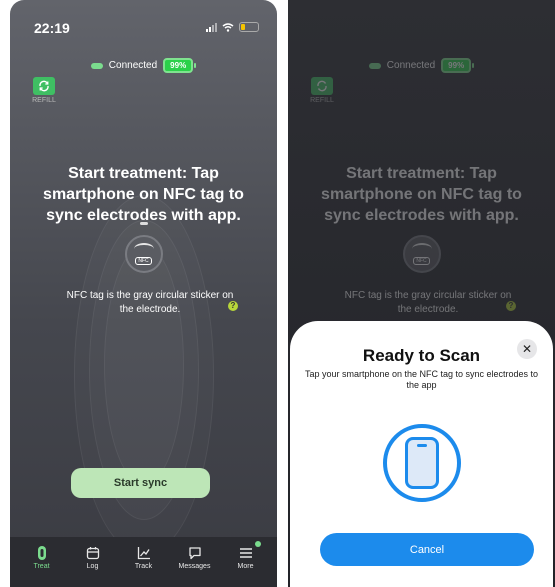  I want to click on signal-icon, so click(211, 27).